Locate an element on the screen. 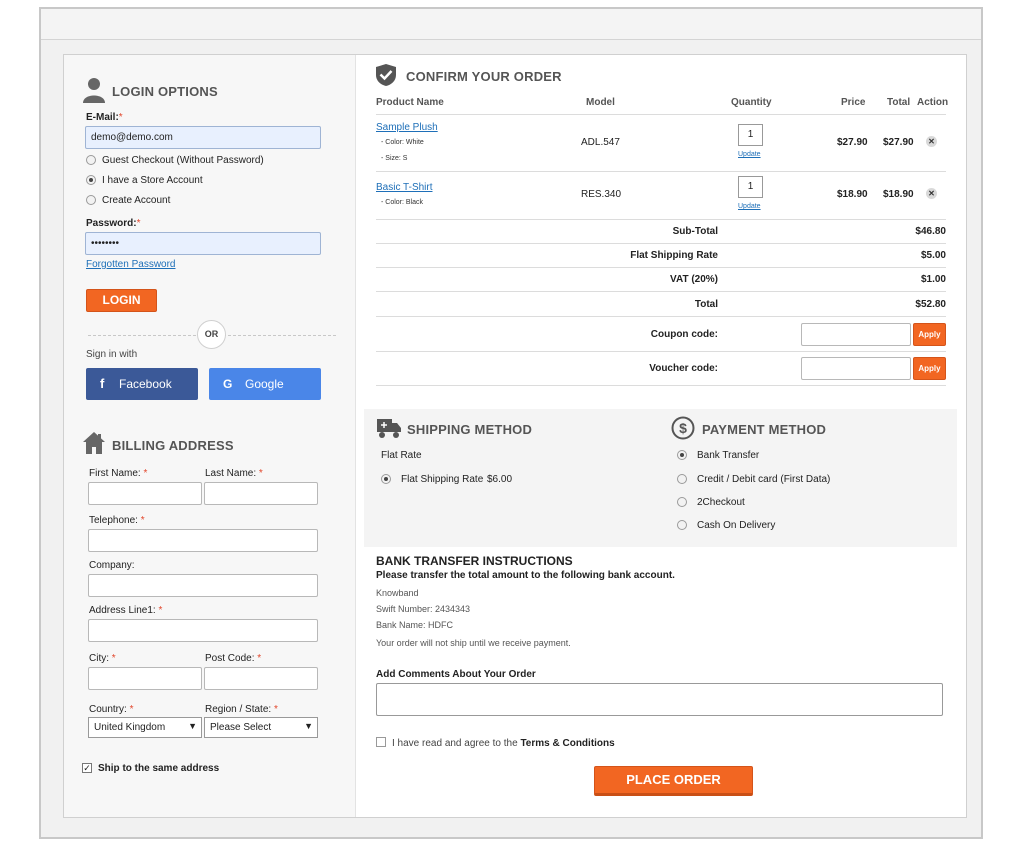 The width and height of the screenshot is (1023, 866). login-button: LOGIN is located at coordinates (121, 300).